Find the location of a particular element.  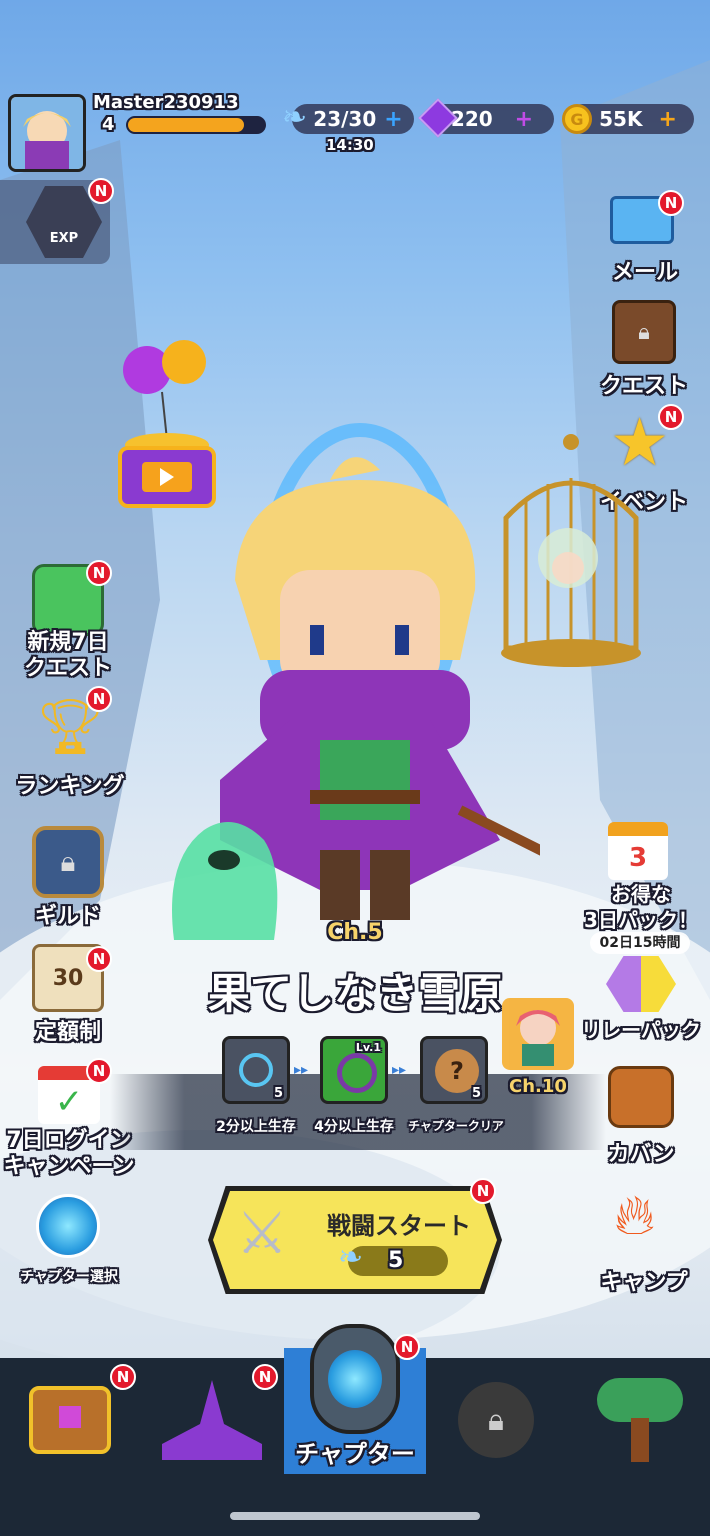

3day-pack-button: 3 お得な 3日パック！ 02日15時間 is located at coordinates (641, 888).